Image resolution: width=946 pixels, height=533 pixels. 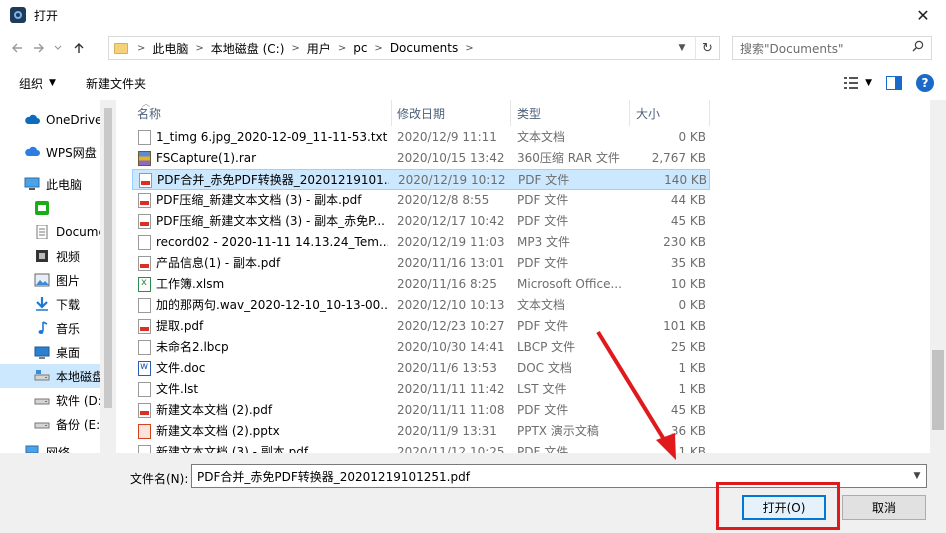 What do you see at coordinates (451, 449) in the screenshot?
I see `file-date: 2020/11/12 10:25` at bounding box center [451, 449].